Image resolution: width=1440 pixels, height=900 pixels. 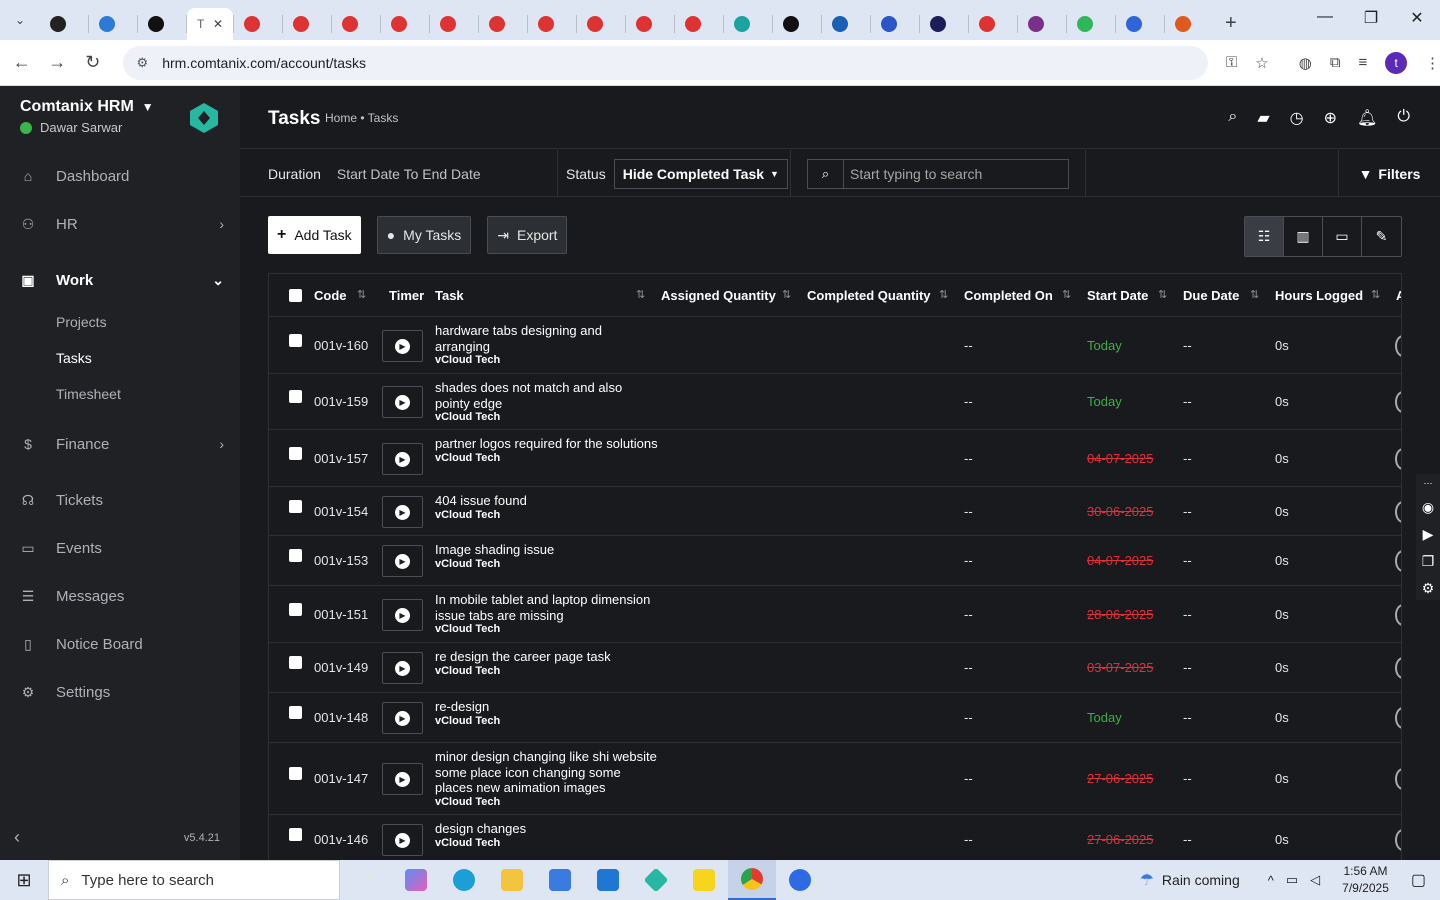 I want to click on tab-search-icon: ⌄, so click(x=20, y=20).